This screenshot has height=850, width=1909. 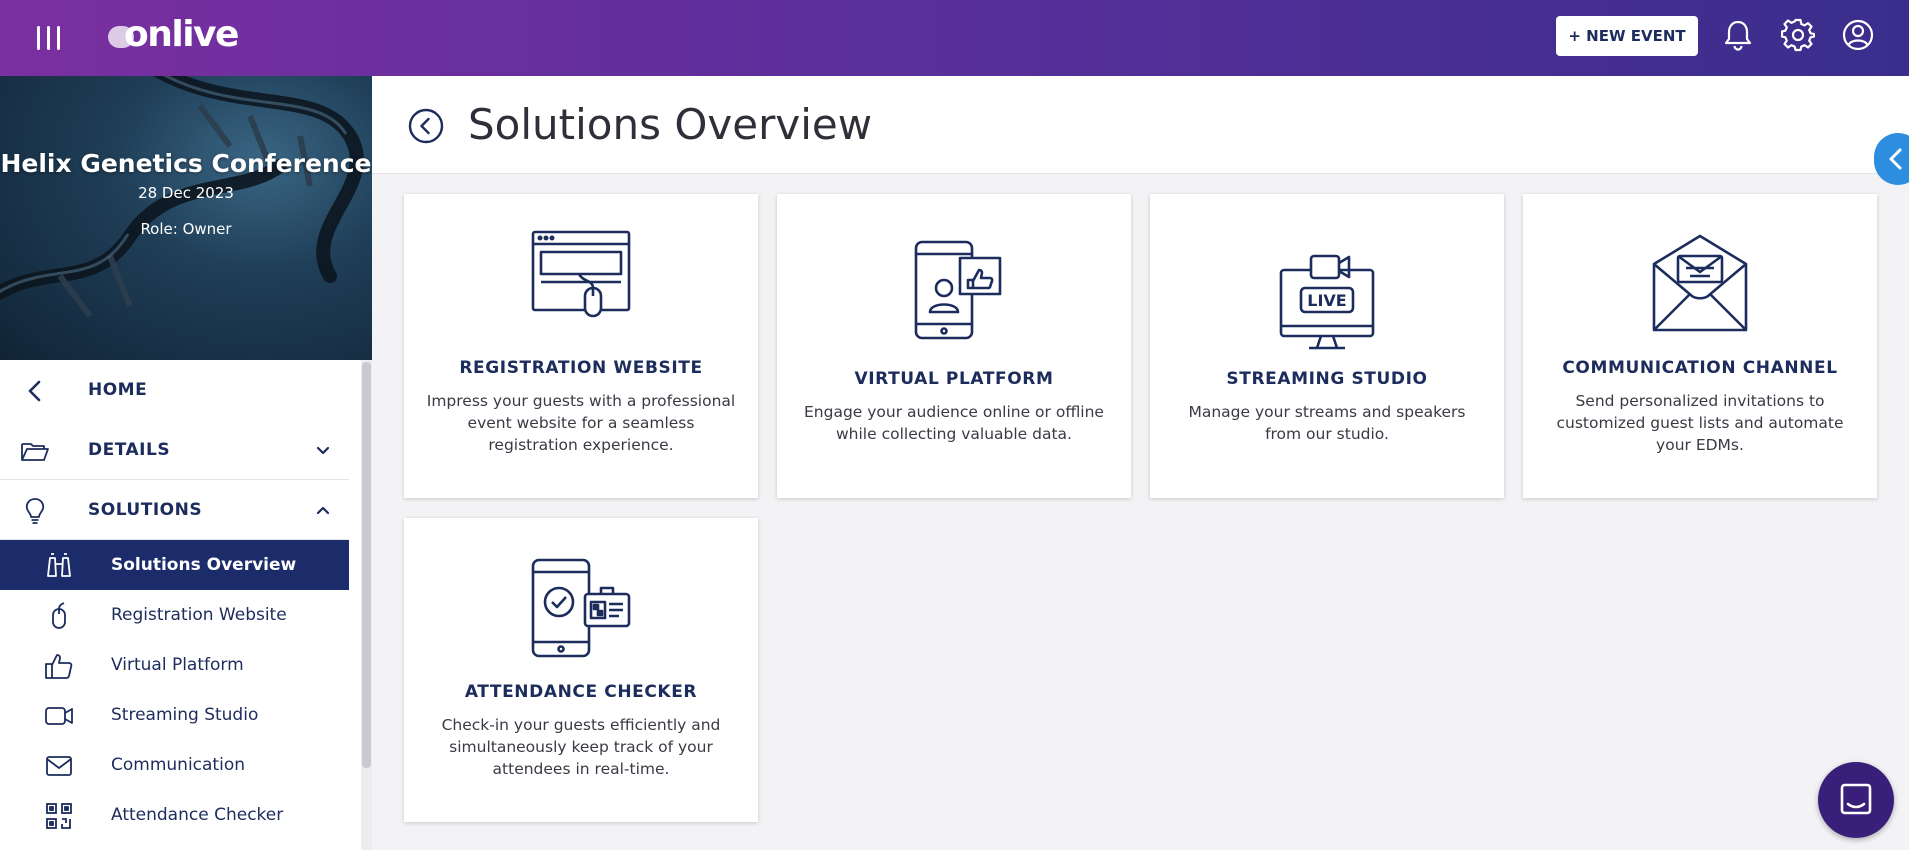 I want to click on side-panel-toggle, so click(x=1891, y=159).